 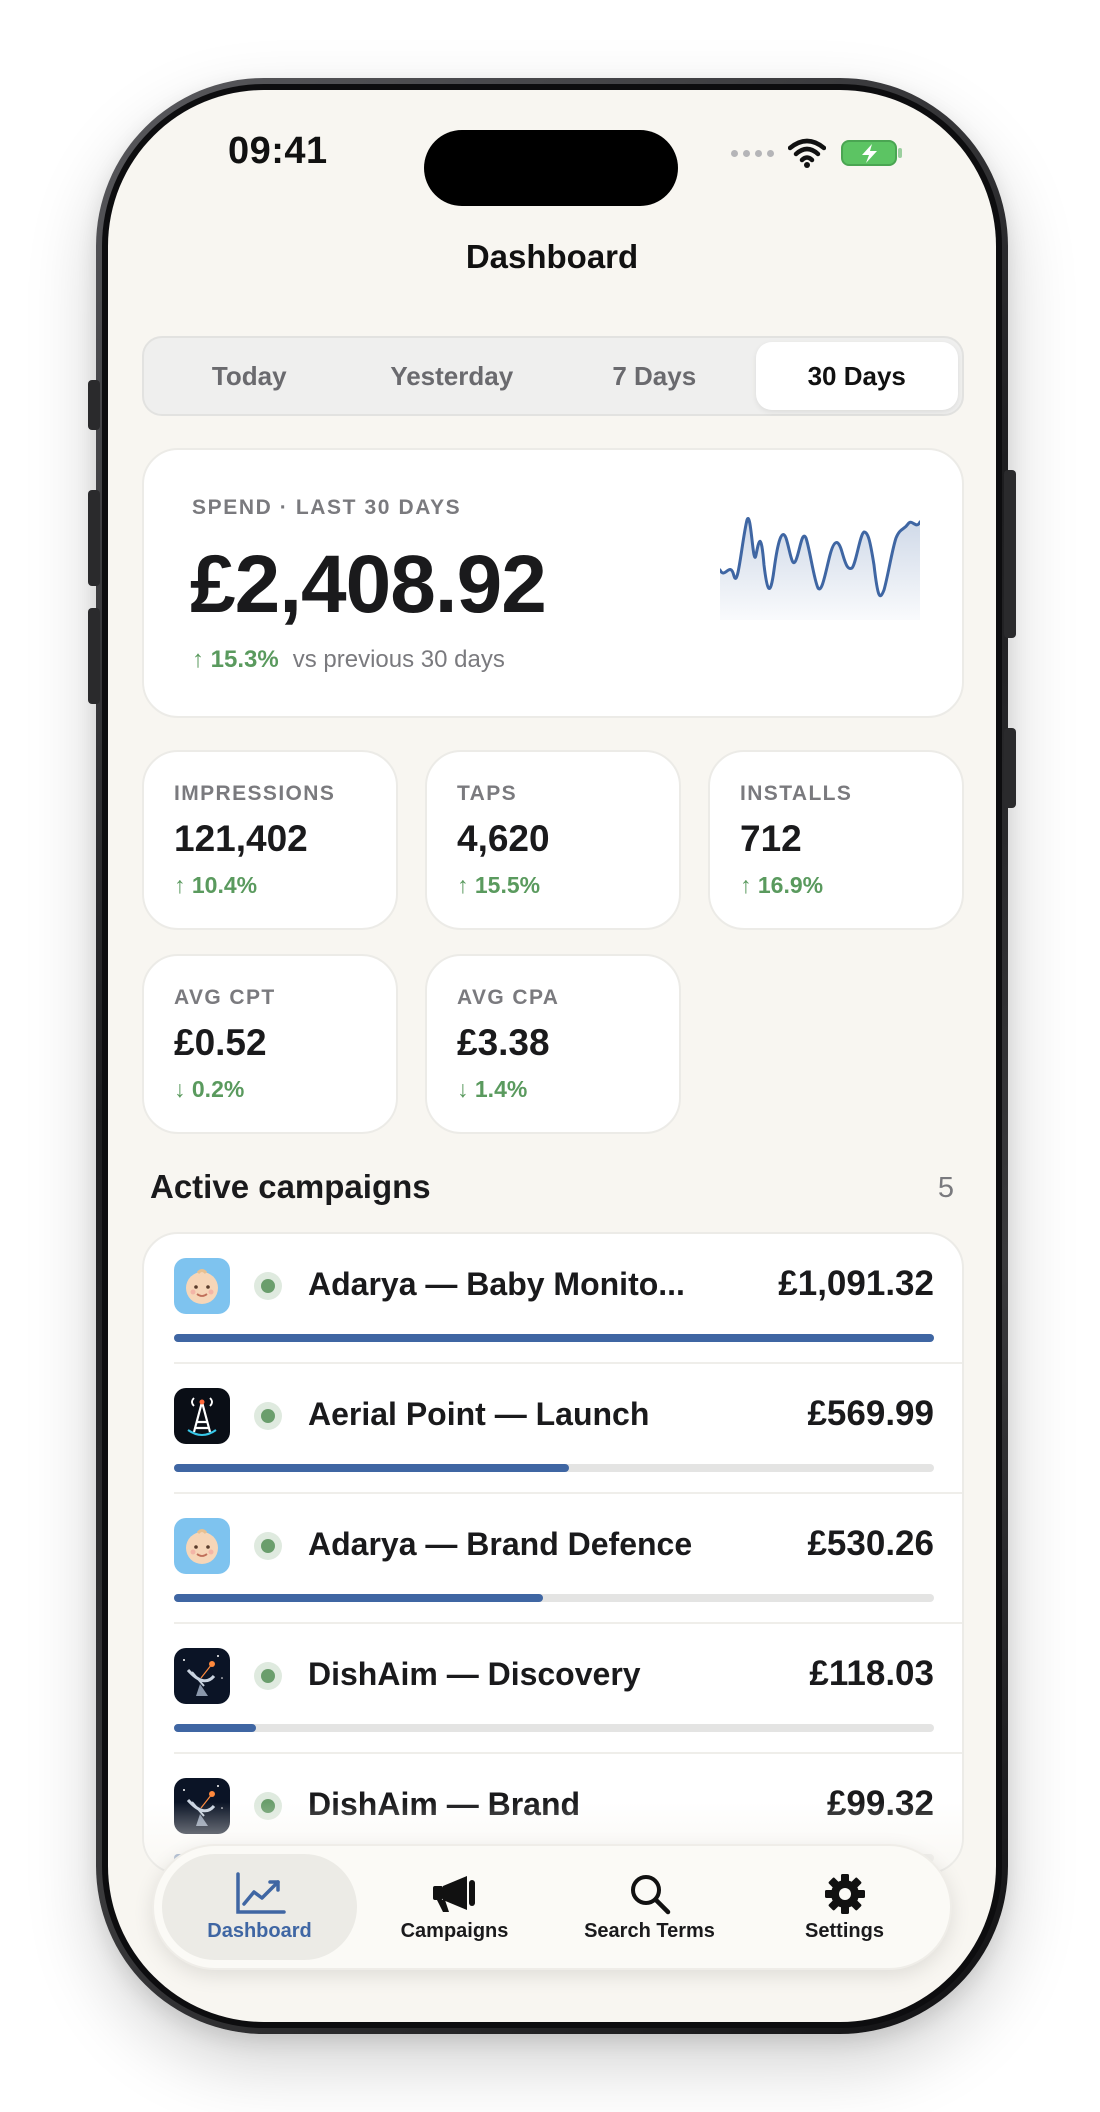 What do you see at coordinates (244, 659) in the screenshot?
I see `spend-delta-percent: 15.3%` at bounding box center [244, 659].